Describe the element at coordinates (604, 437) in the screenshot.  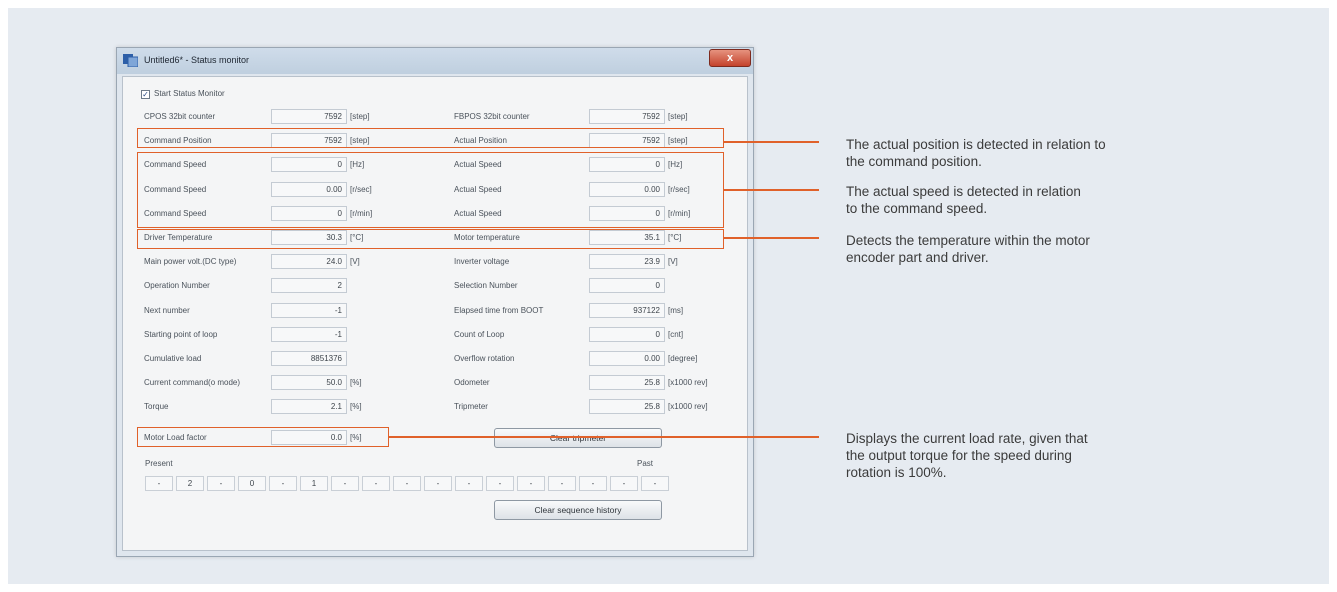
I see `load-leader-line` at that location.